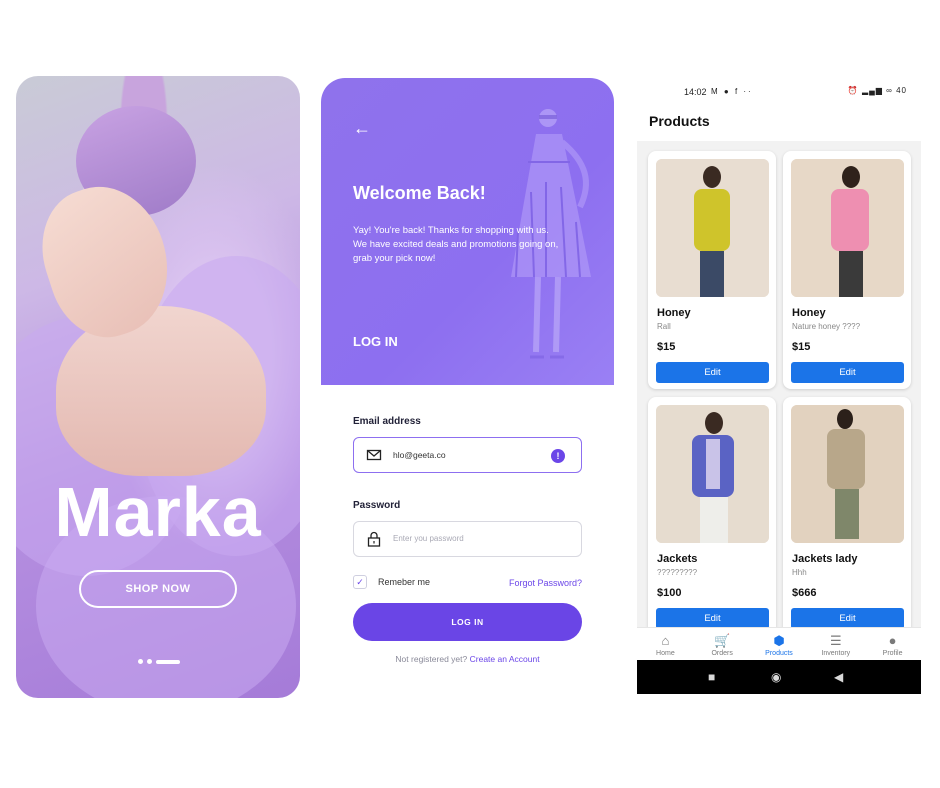 The image size is (940, 788). I want to click on product-description: Hhh, so click(799, 572).